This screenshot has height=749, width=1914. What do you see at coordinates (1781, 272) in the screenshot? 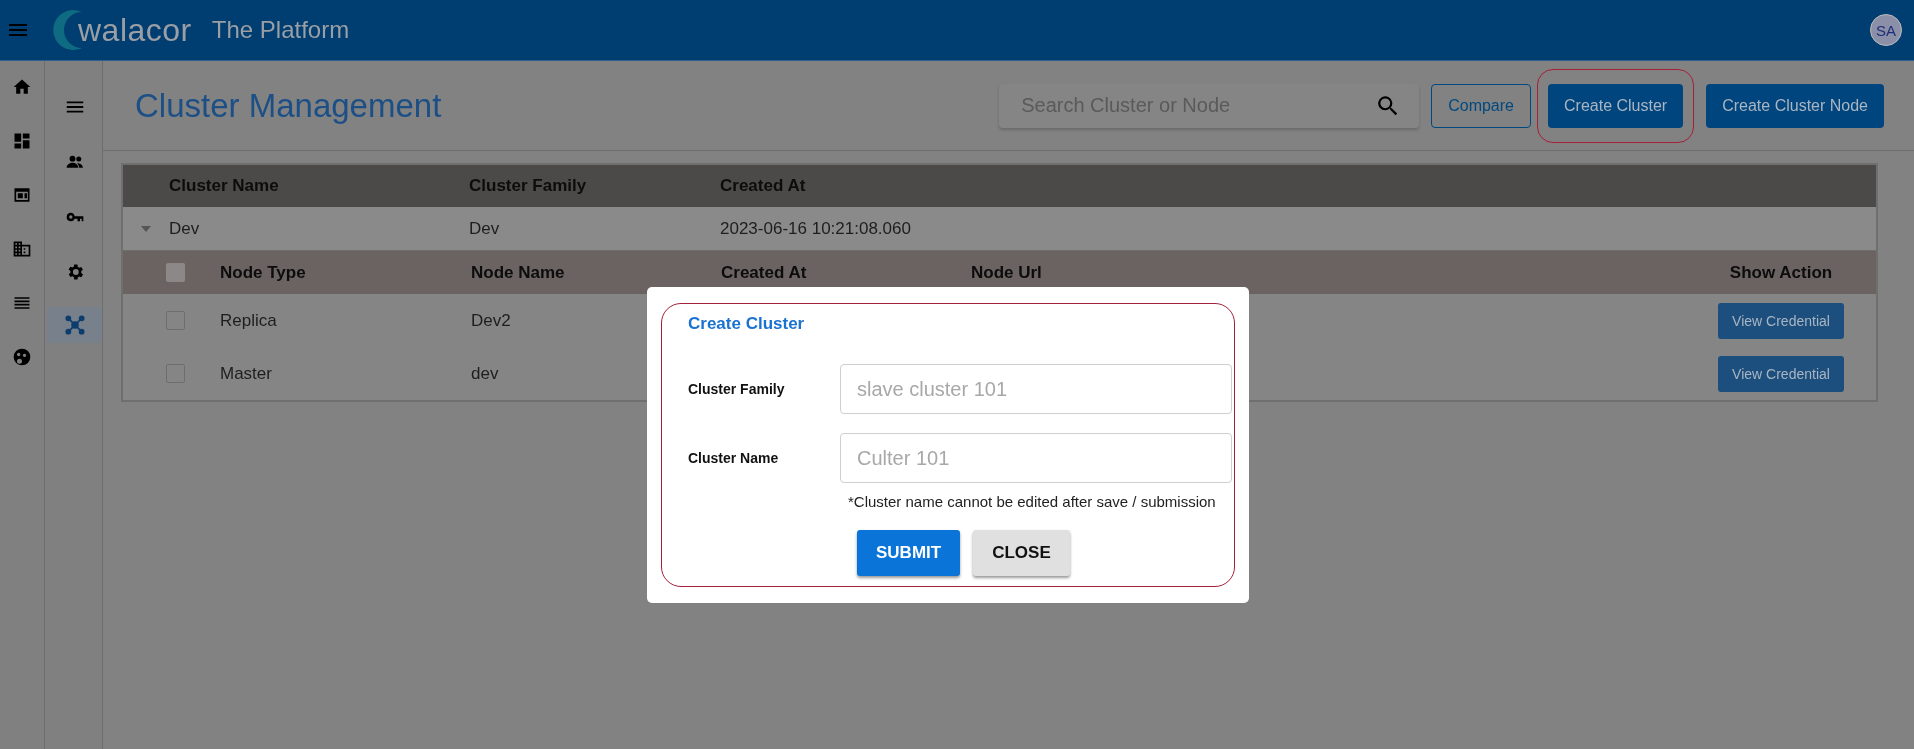
I see `column-header: Show Action` at bounding box center [1781, 272].